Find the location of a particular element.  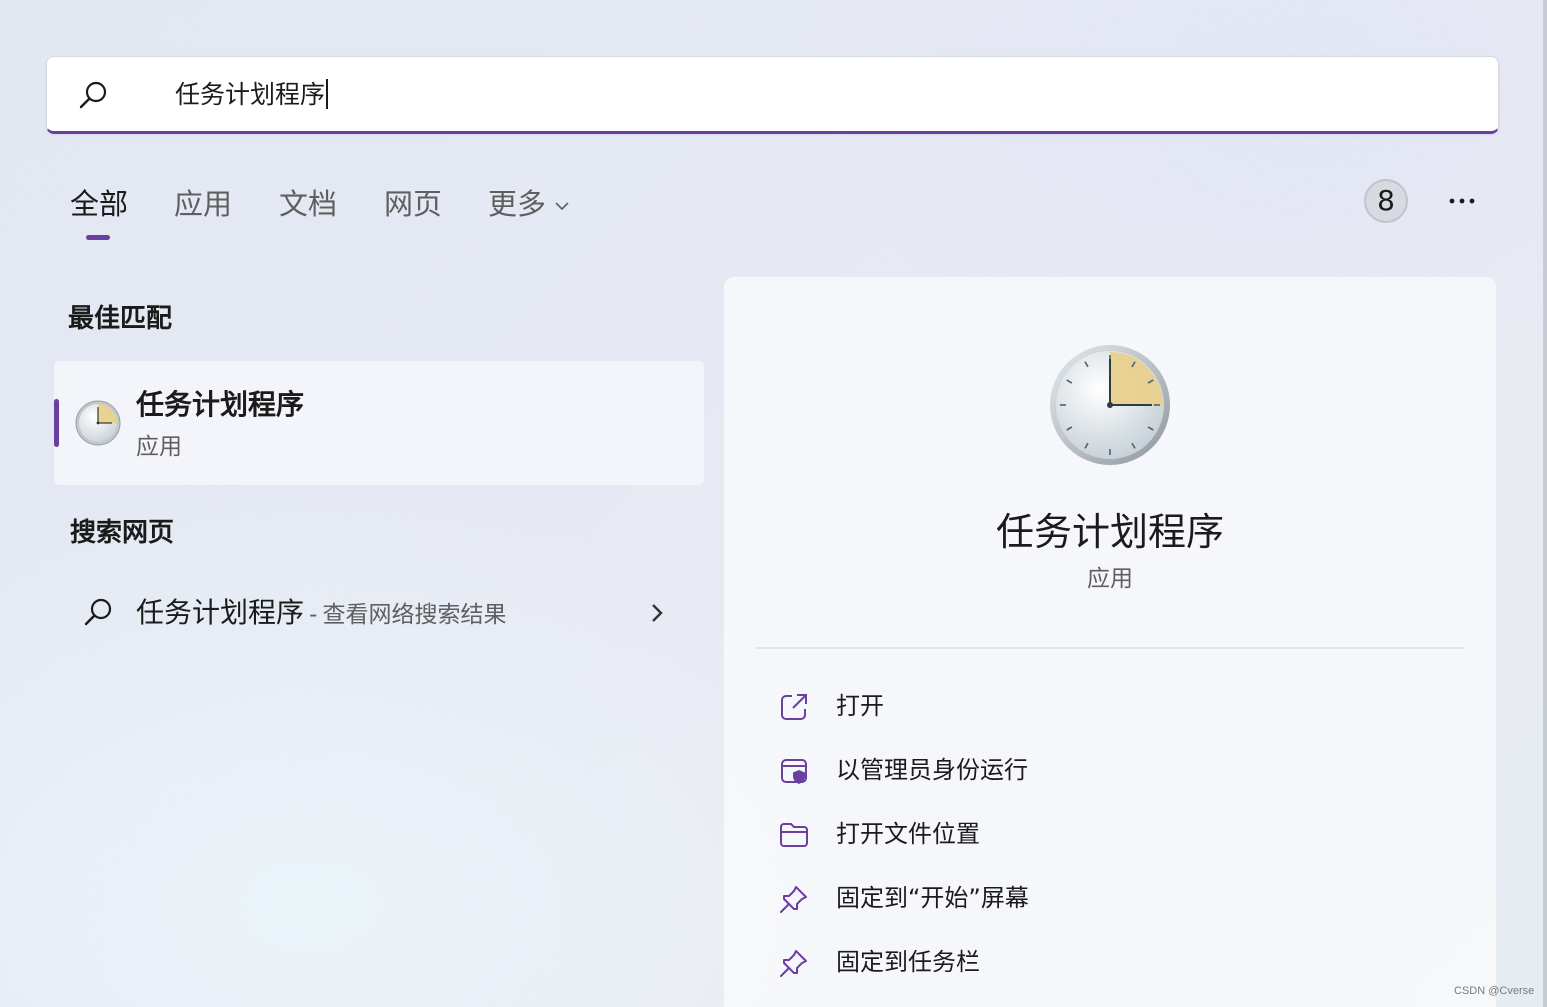

action-pin-to-taskbar-label: 固定到任务栏 is located at coordinates (908, 962).